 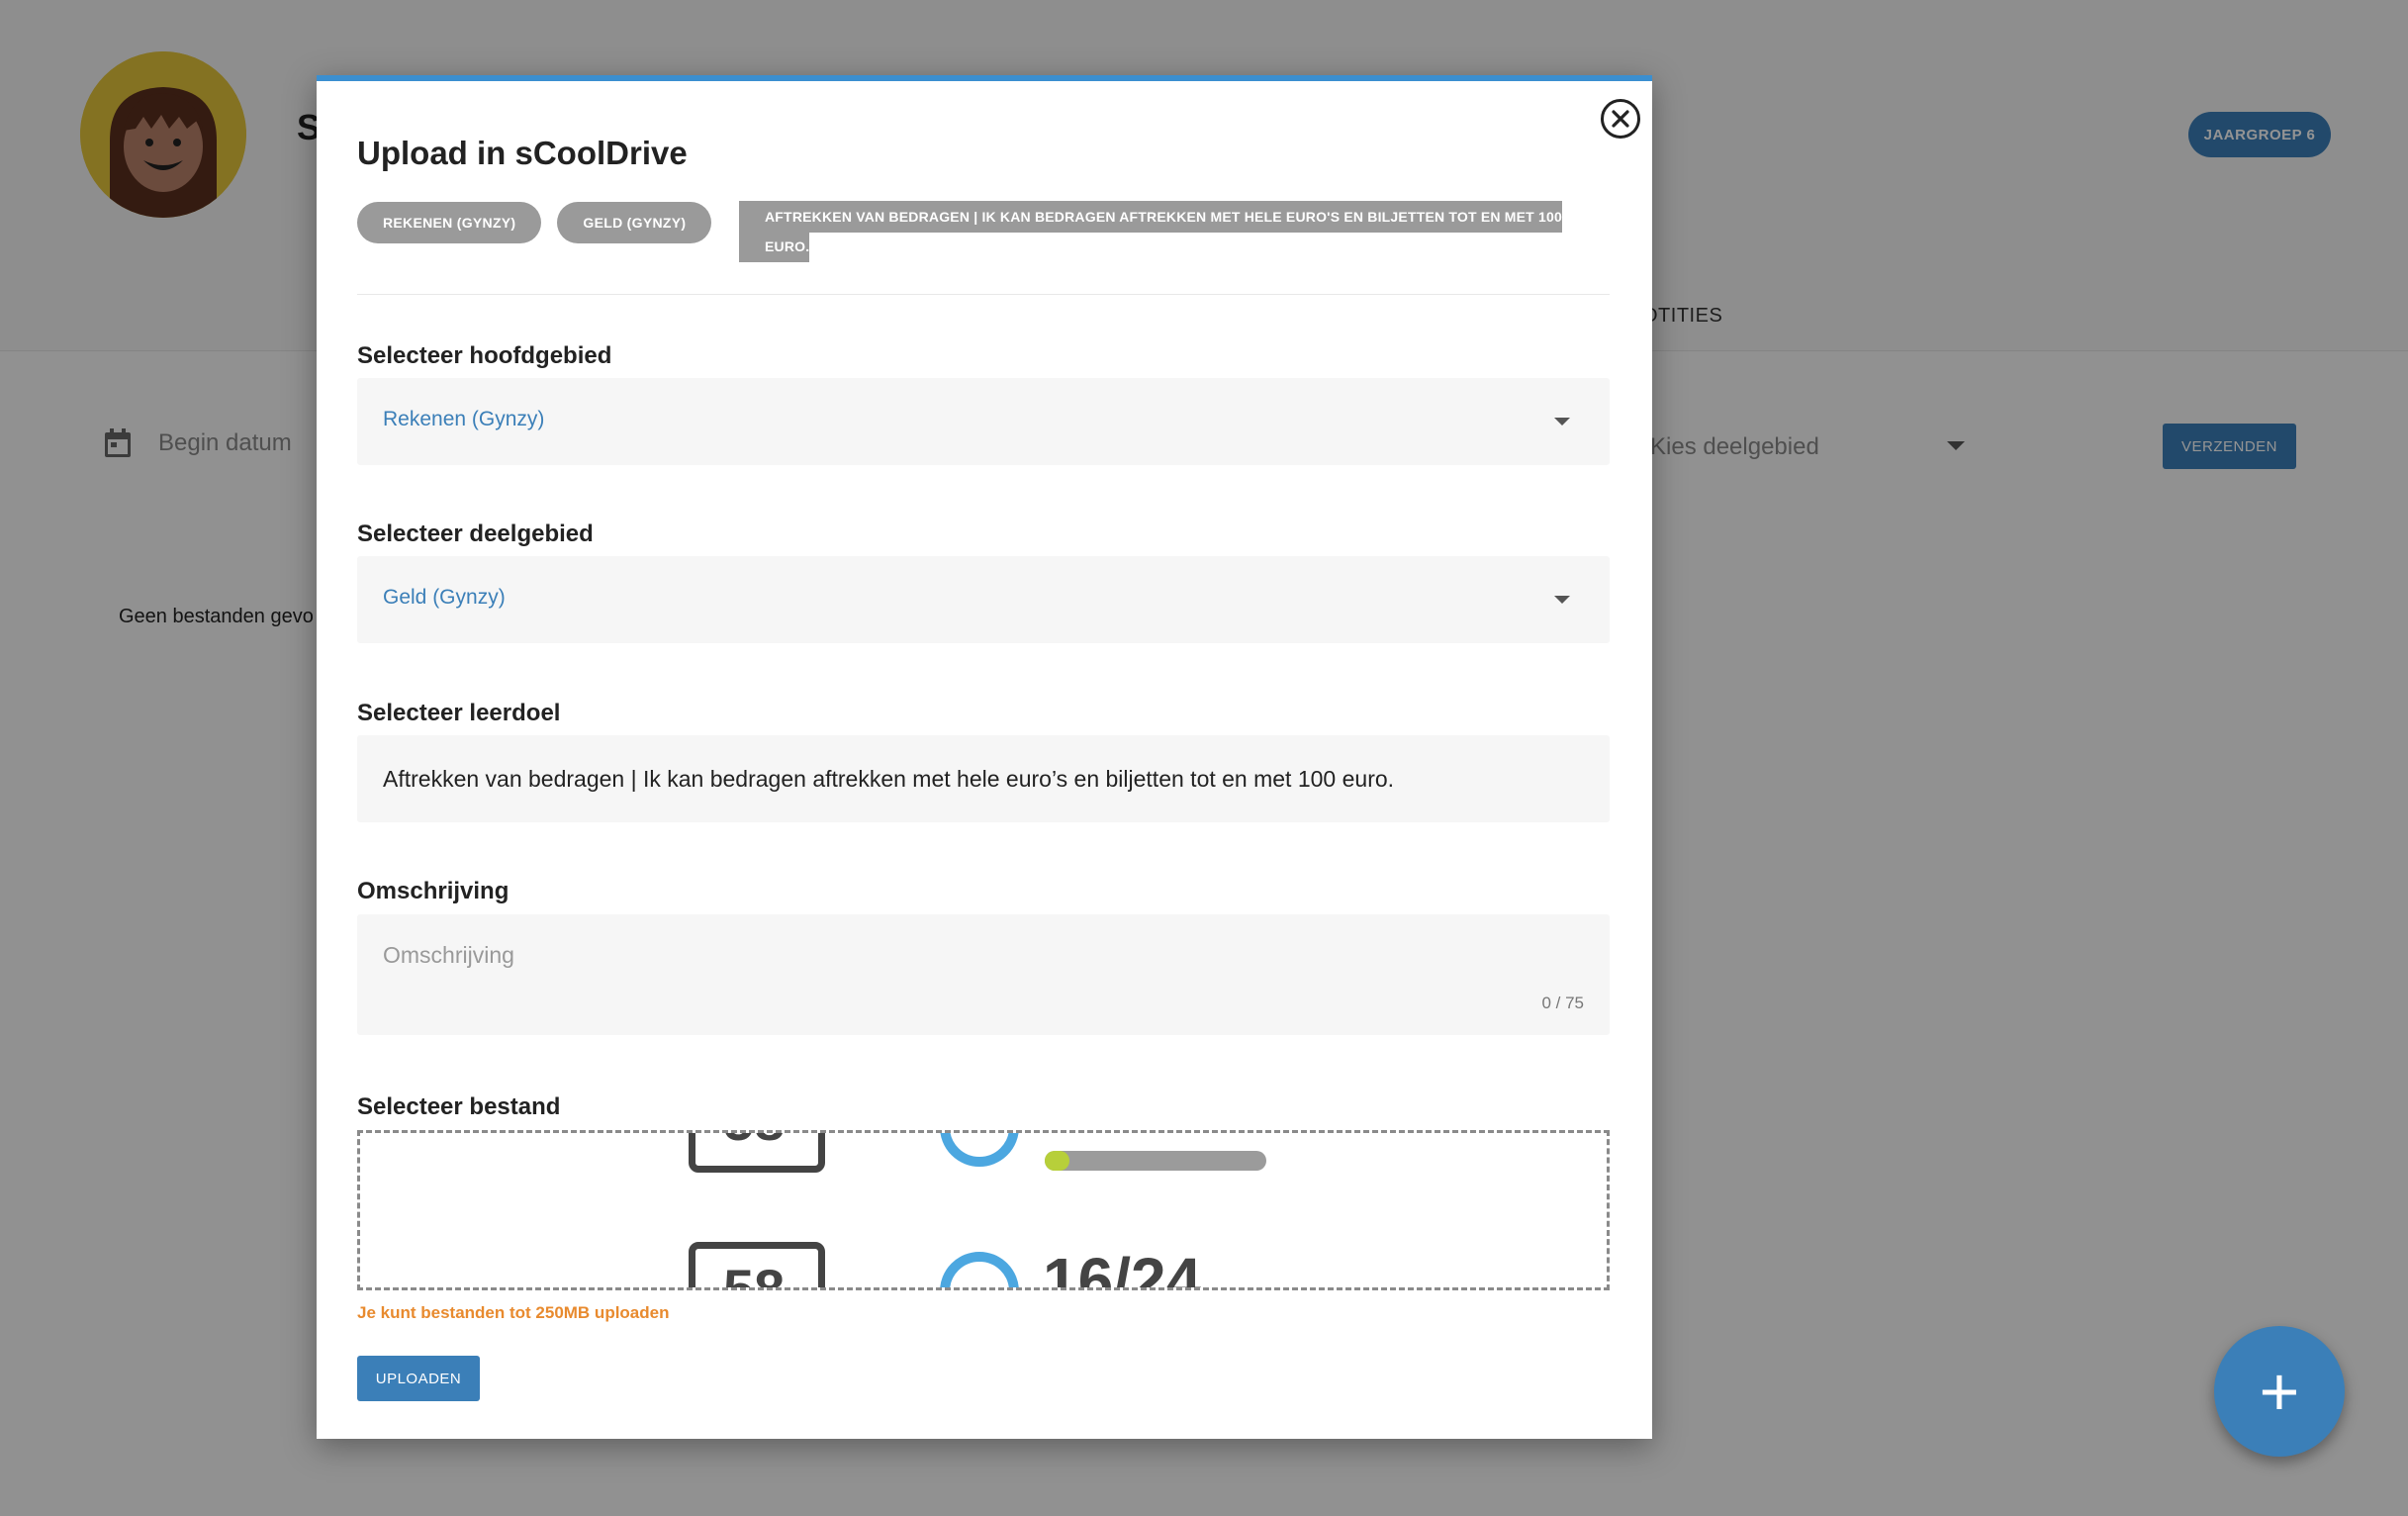 What do you see at coordinates (983, 1210) in the screenshot?
I see `file-drop-zone: 58 58 16/24` at bounding box center [983, 1210].